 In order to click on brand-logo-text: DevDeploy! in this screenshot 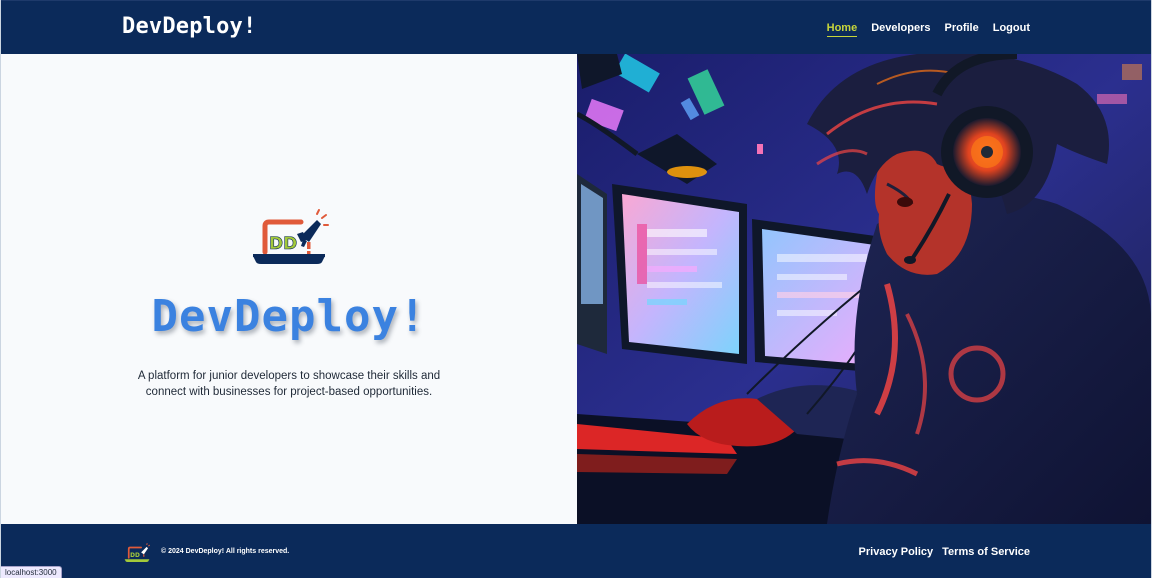, I will do `click(189, 27)`.